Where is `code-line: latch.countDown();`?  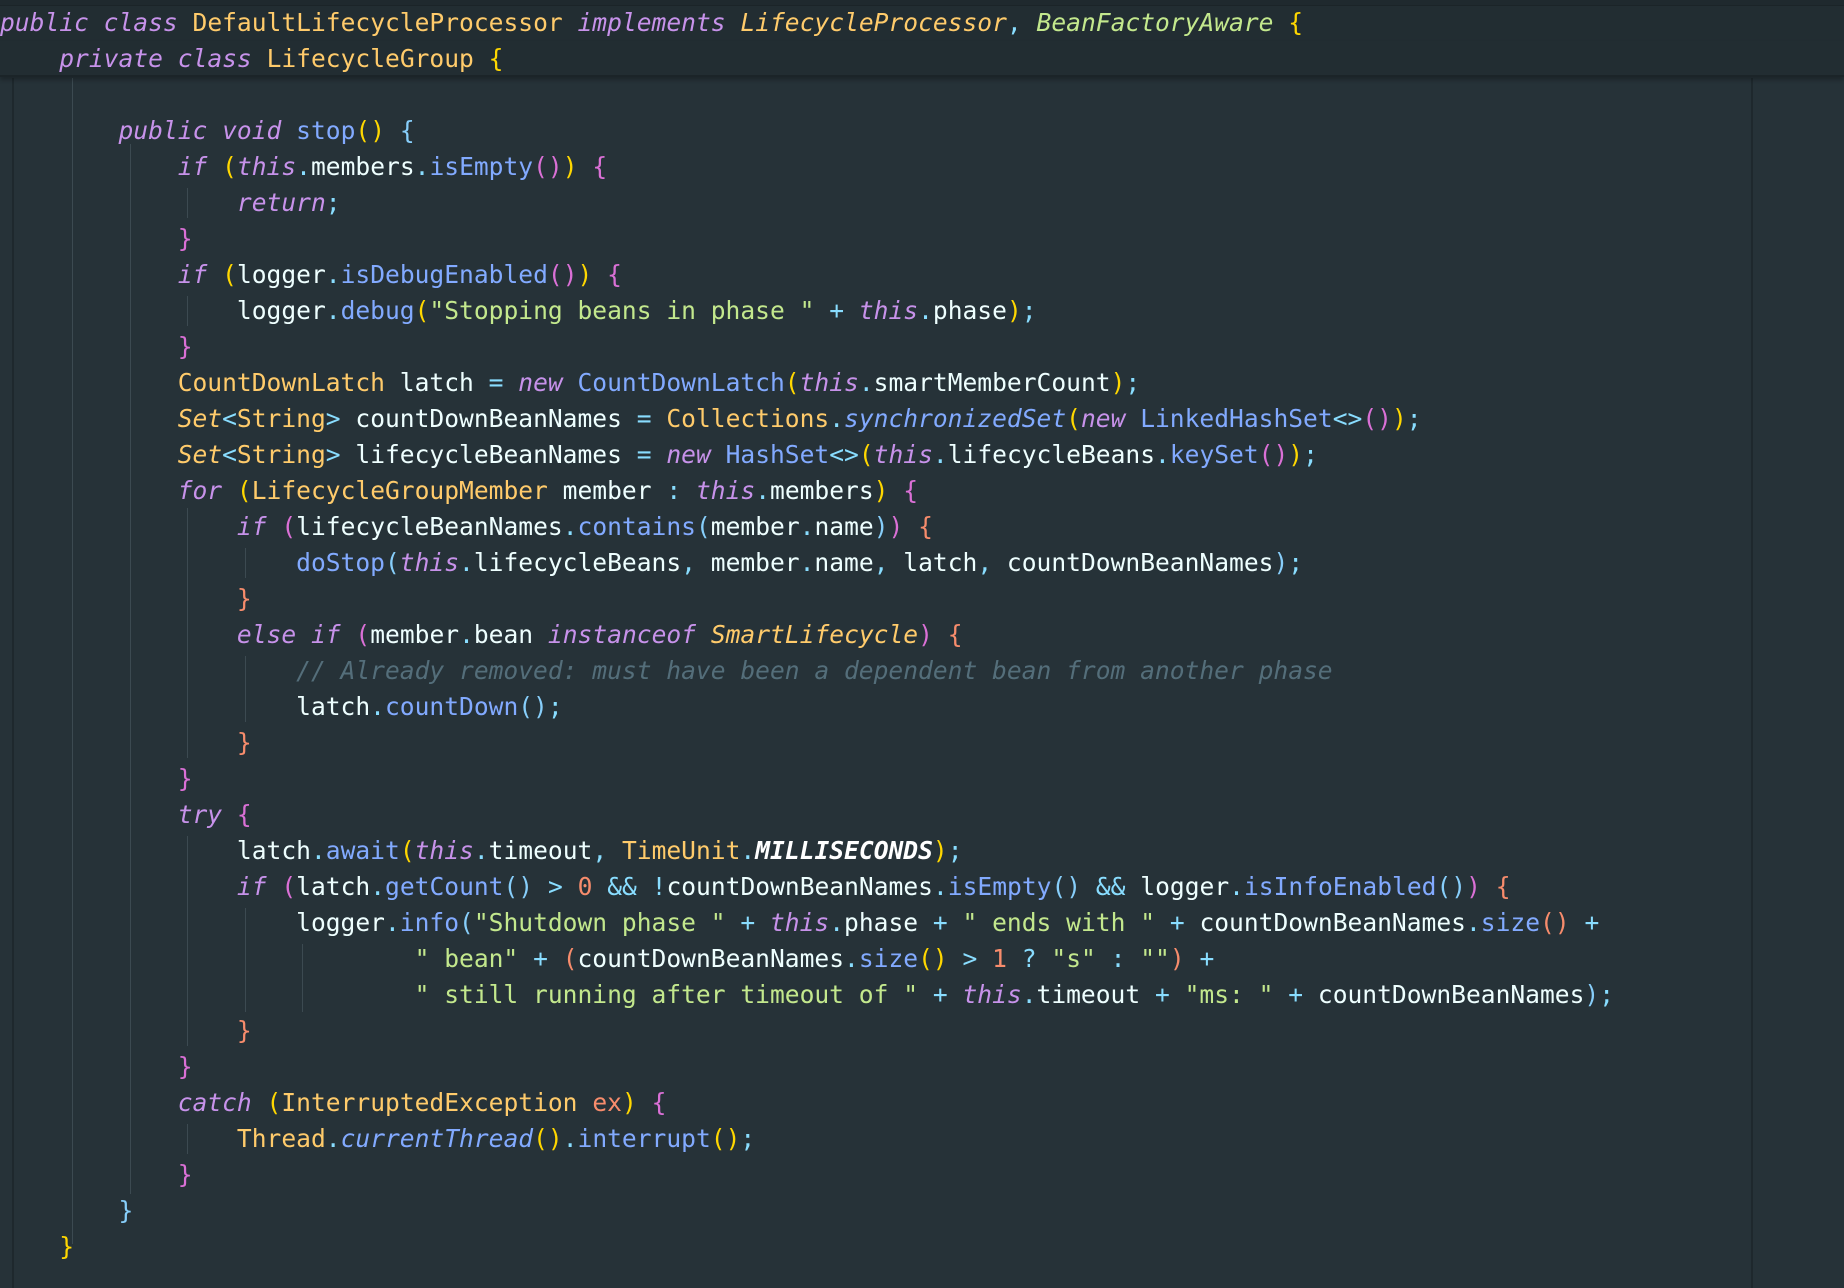 code-line: latch.countDown(); is located at coordinates (281, 707).